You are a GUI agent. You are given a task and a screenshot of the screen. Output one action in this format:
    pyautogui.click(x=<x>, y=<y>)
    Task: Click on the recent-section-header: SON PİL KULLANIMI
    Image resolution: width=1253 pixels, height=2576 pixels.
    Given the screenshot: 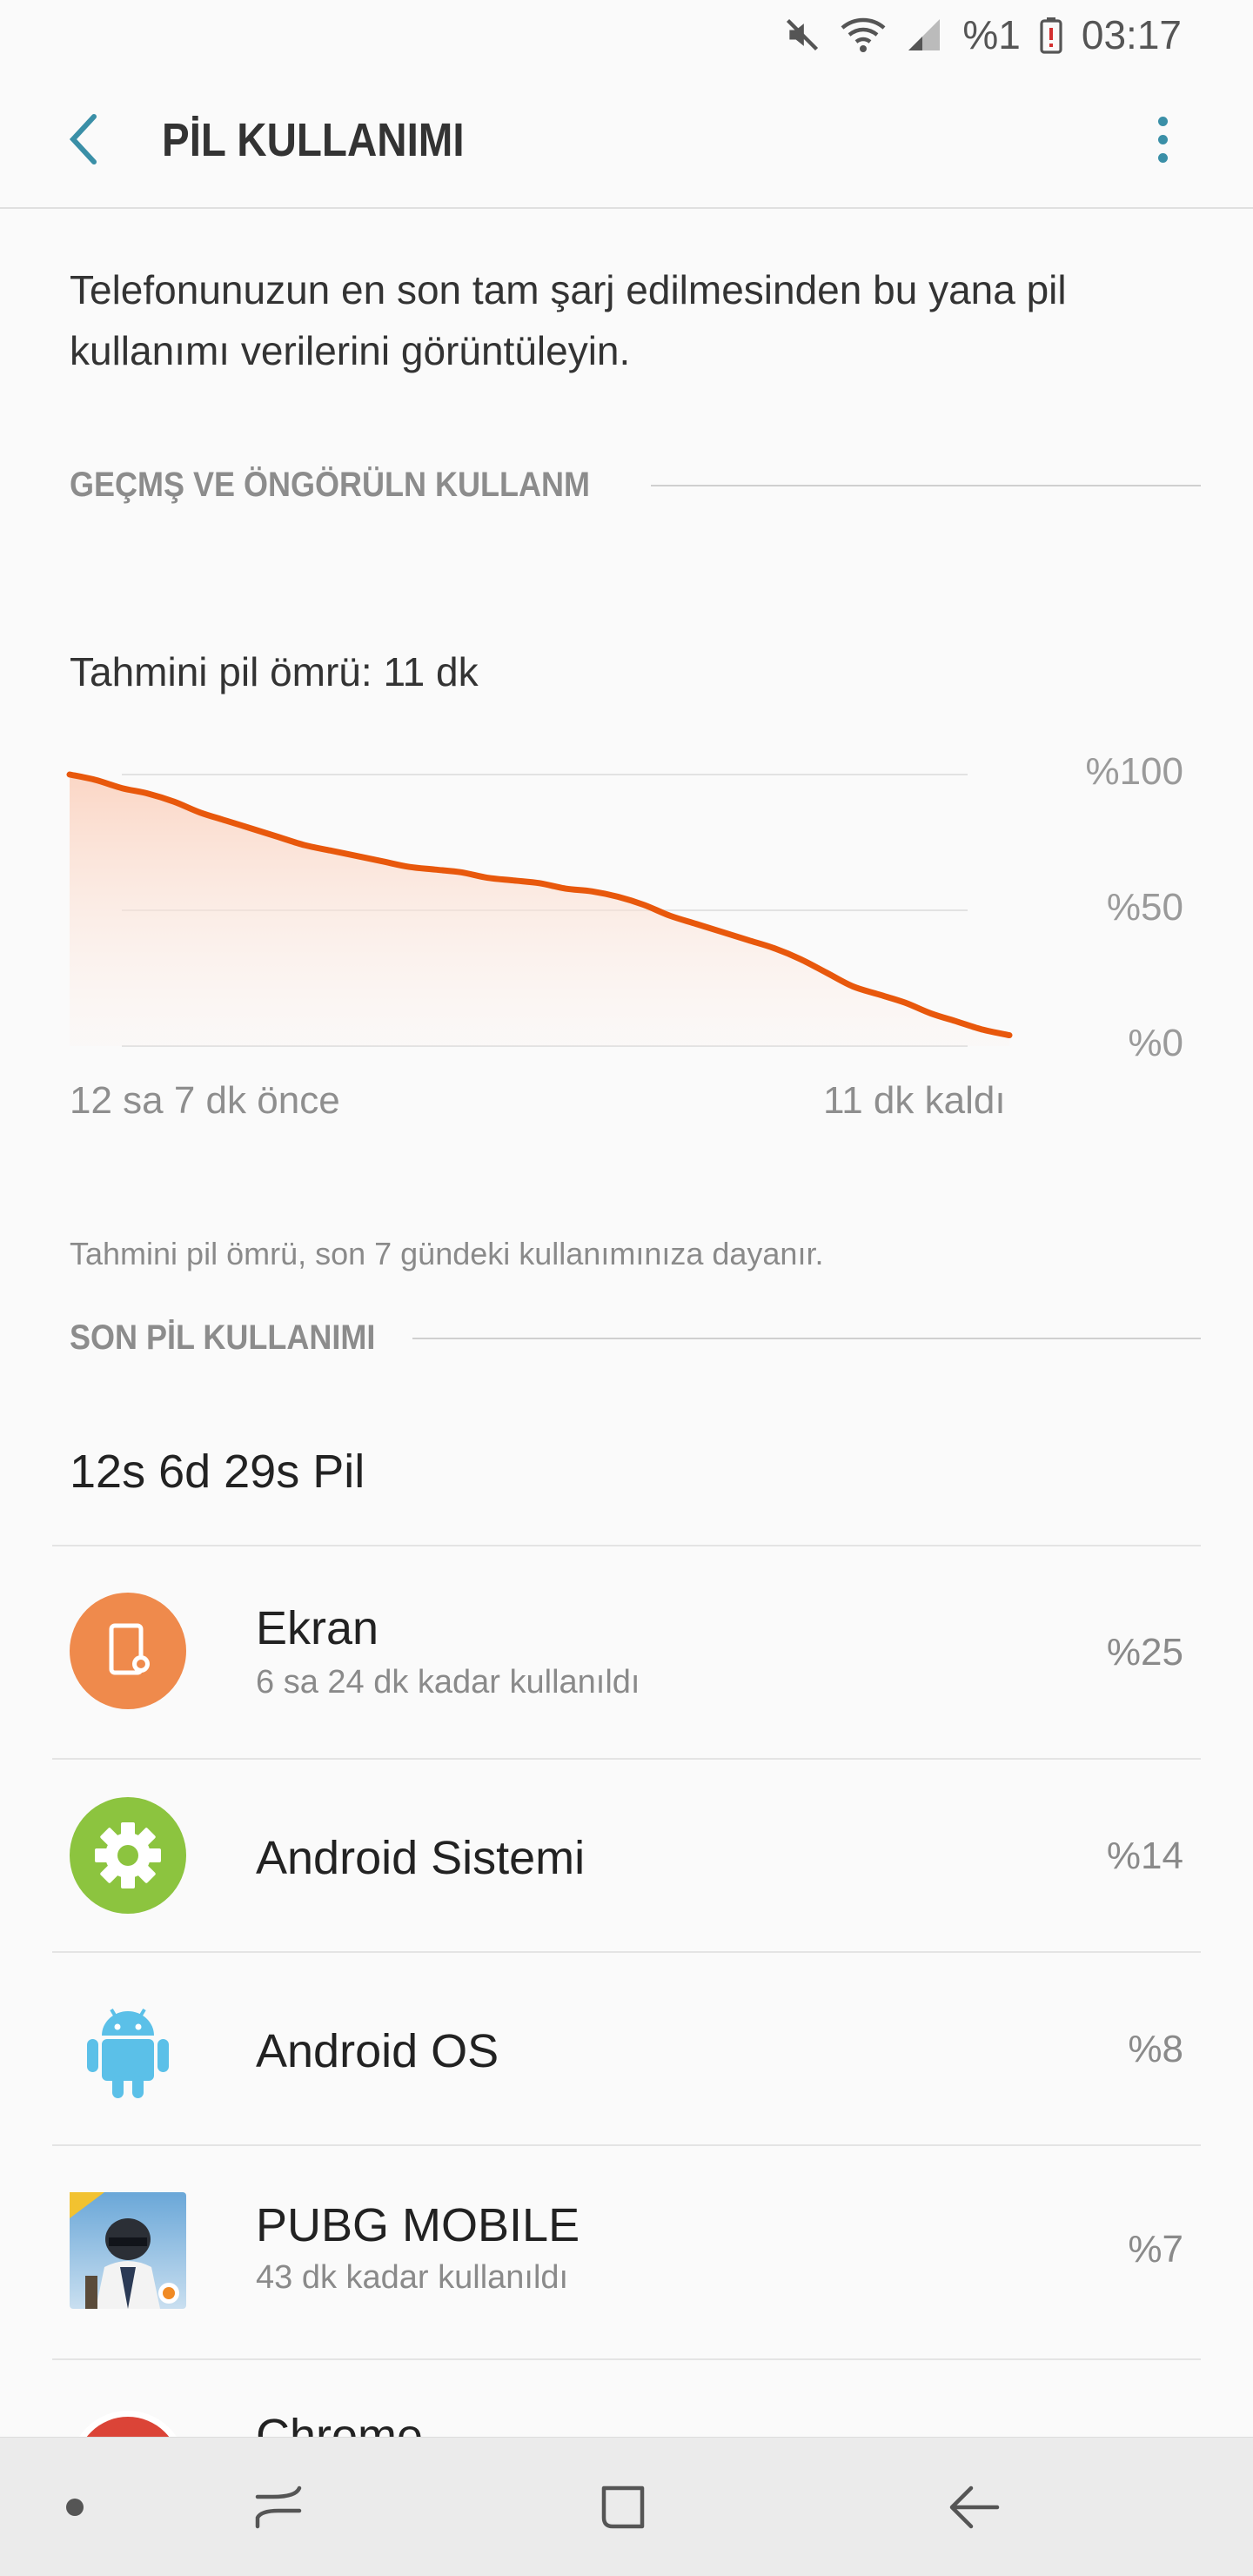 What is the action you would take?
    pyautogui.click(x=635, y=1338)
    